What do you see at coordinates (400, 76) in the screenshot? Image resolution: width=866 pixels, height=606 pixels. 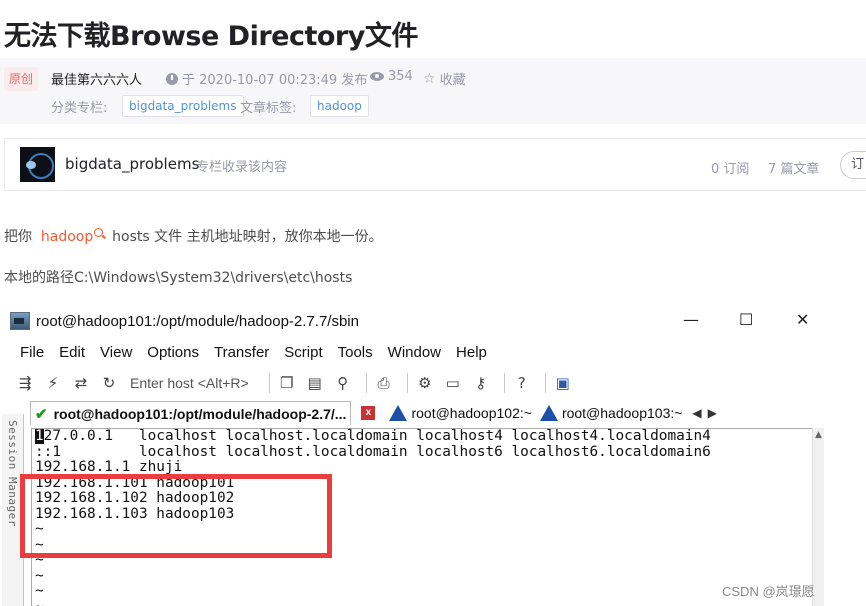 I see `view-count-text: 354` at bounding box center [400, 76].